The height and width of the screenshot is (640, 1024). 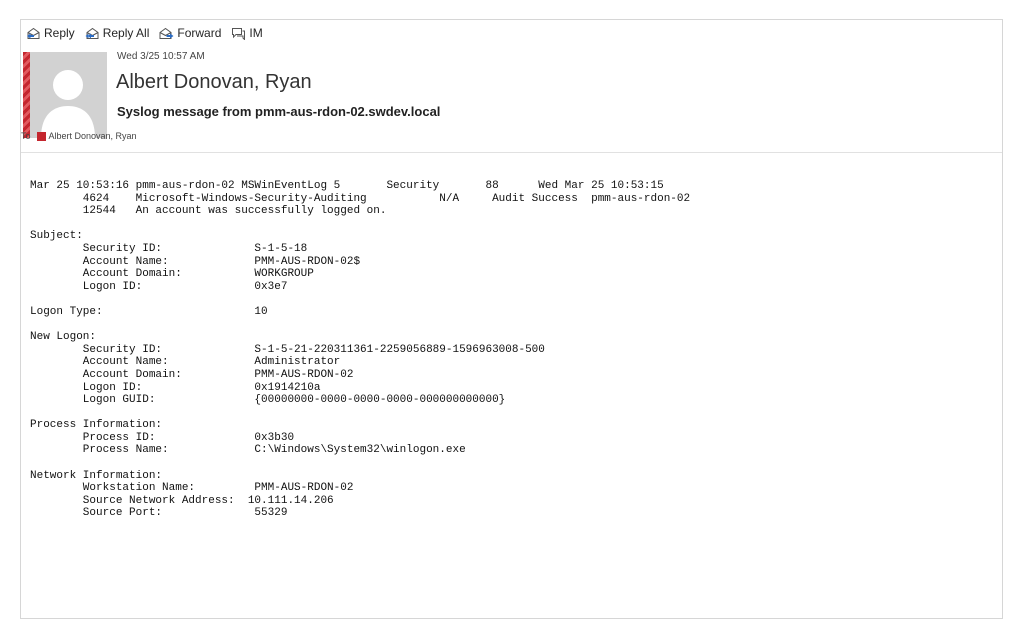 I want to click on reply-icon, so click(x=33, y=33).